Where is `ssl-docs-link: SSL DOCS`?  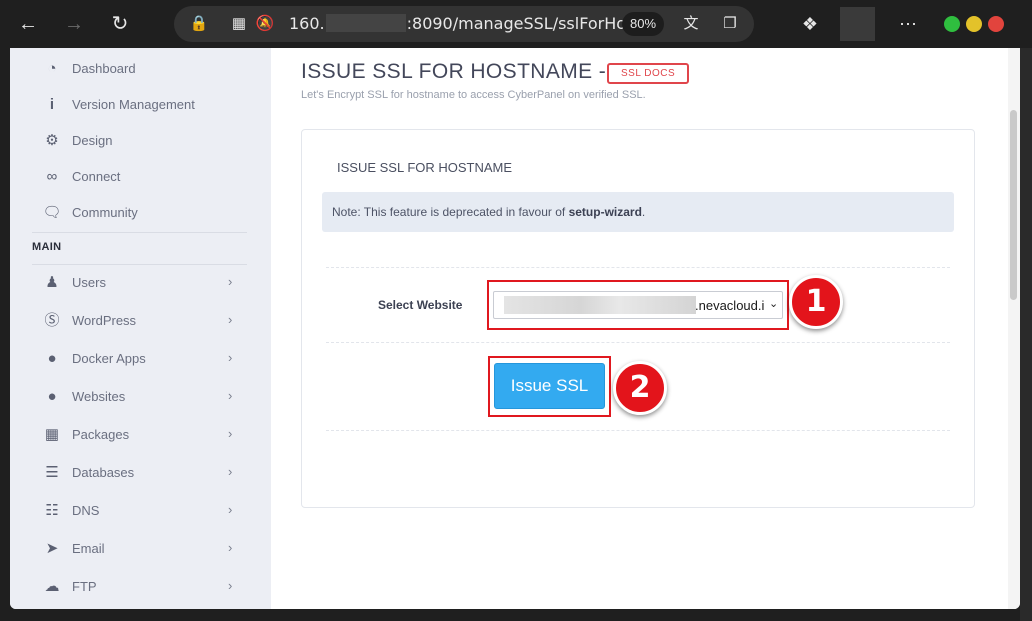
ssl-docs-link: SSL DOCS is located at coordinates (648, 73).